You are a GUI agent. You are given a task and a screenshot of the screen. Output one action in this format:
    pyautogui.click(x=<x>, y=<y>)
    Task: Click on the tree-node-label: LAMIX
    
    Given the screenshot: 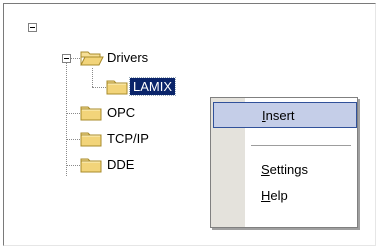 What is the action you would take?
    pyautogui.click(x=152, y=86)
    